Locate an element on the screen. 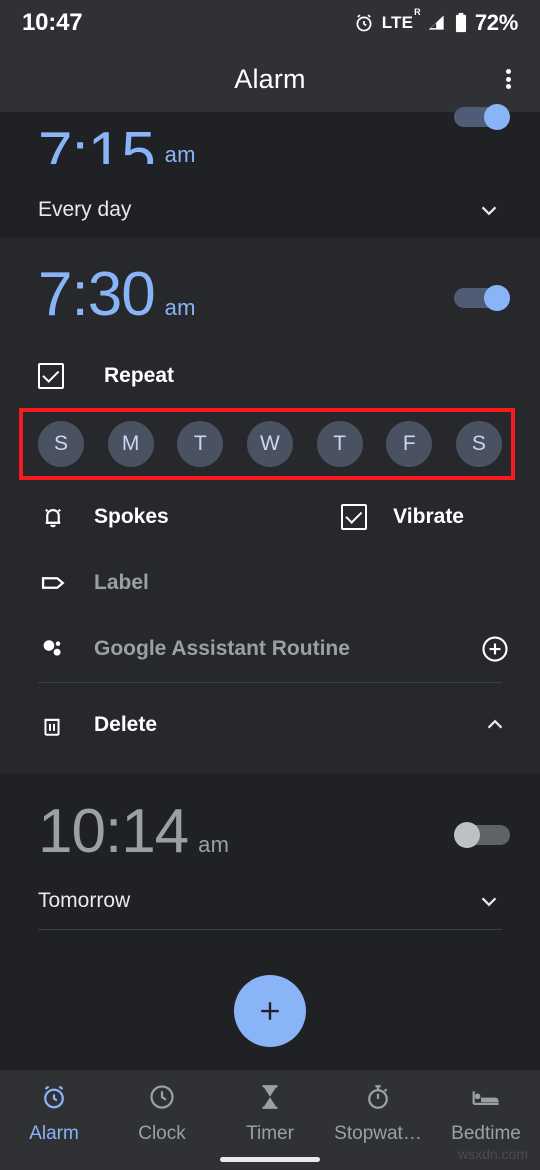 The height and width of the screenshot is (1170, 540). nav-label: Timer is located at coordinates (270, 1133).